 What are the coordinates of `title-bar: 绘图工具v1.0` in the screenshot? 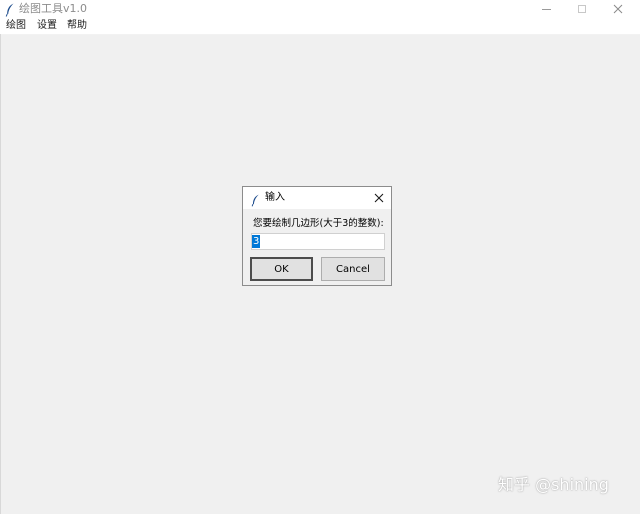 It's located at (320, 9).